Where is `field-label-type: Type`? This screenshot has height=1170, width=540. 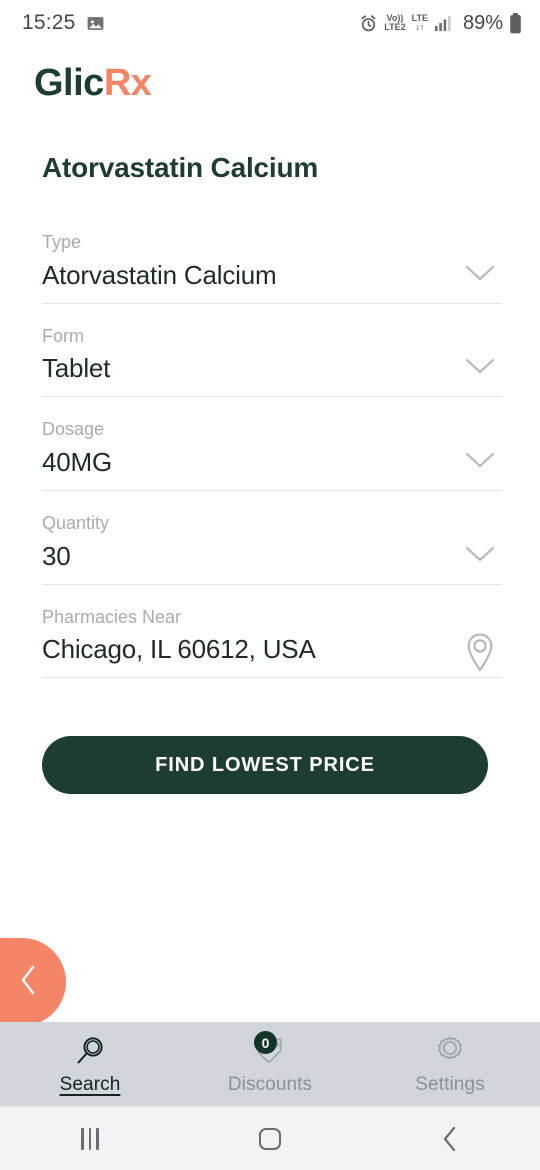
field-label-type: Type is located at coordinates (62, 242).